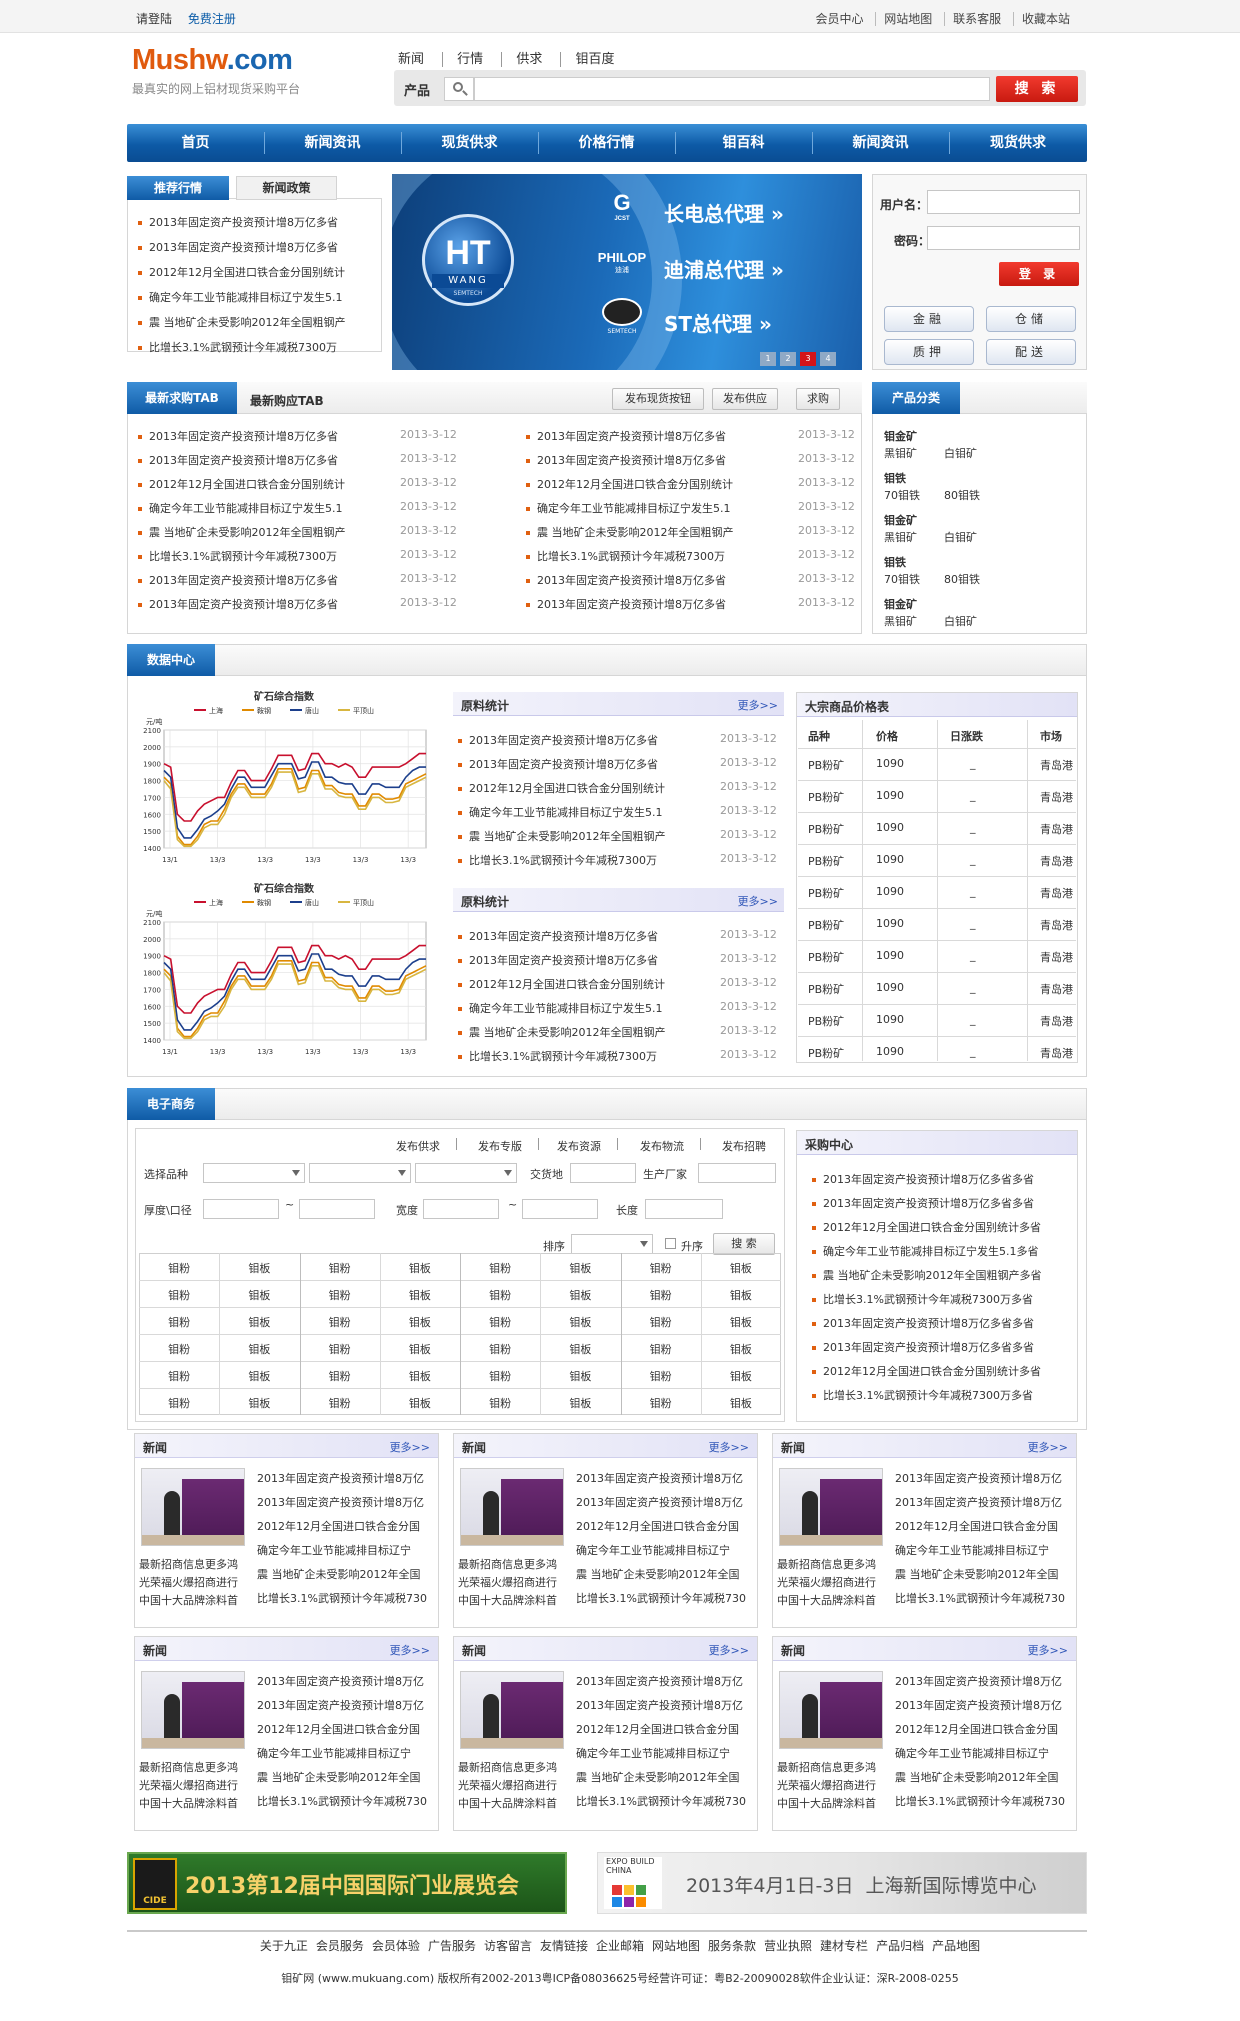 The width and height of the screenshot is (1240, 2021). I want to click on list-item: 比增长3.1%武钢预计今年减税7300万, so click(557, 1056).